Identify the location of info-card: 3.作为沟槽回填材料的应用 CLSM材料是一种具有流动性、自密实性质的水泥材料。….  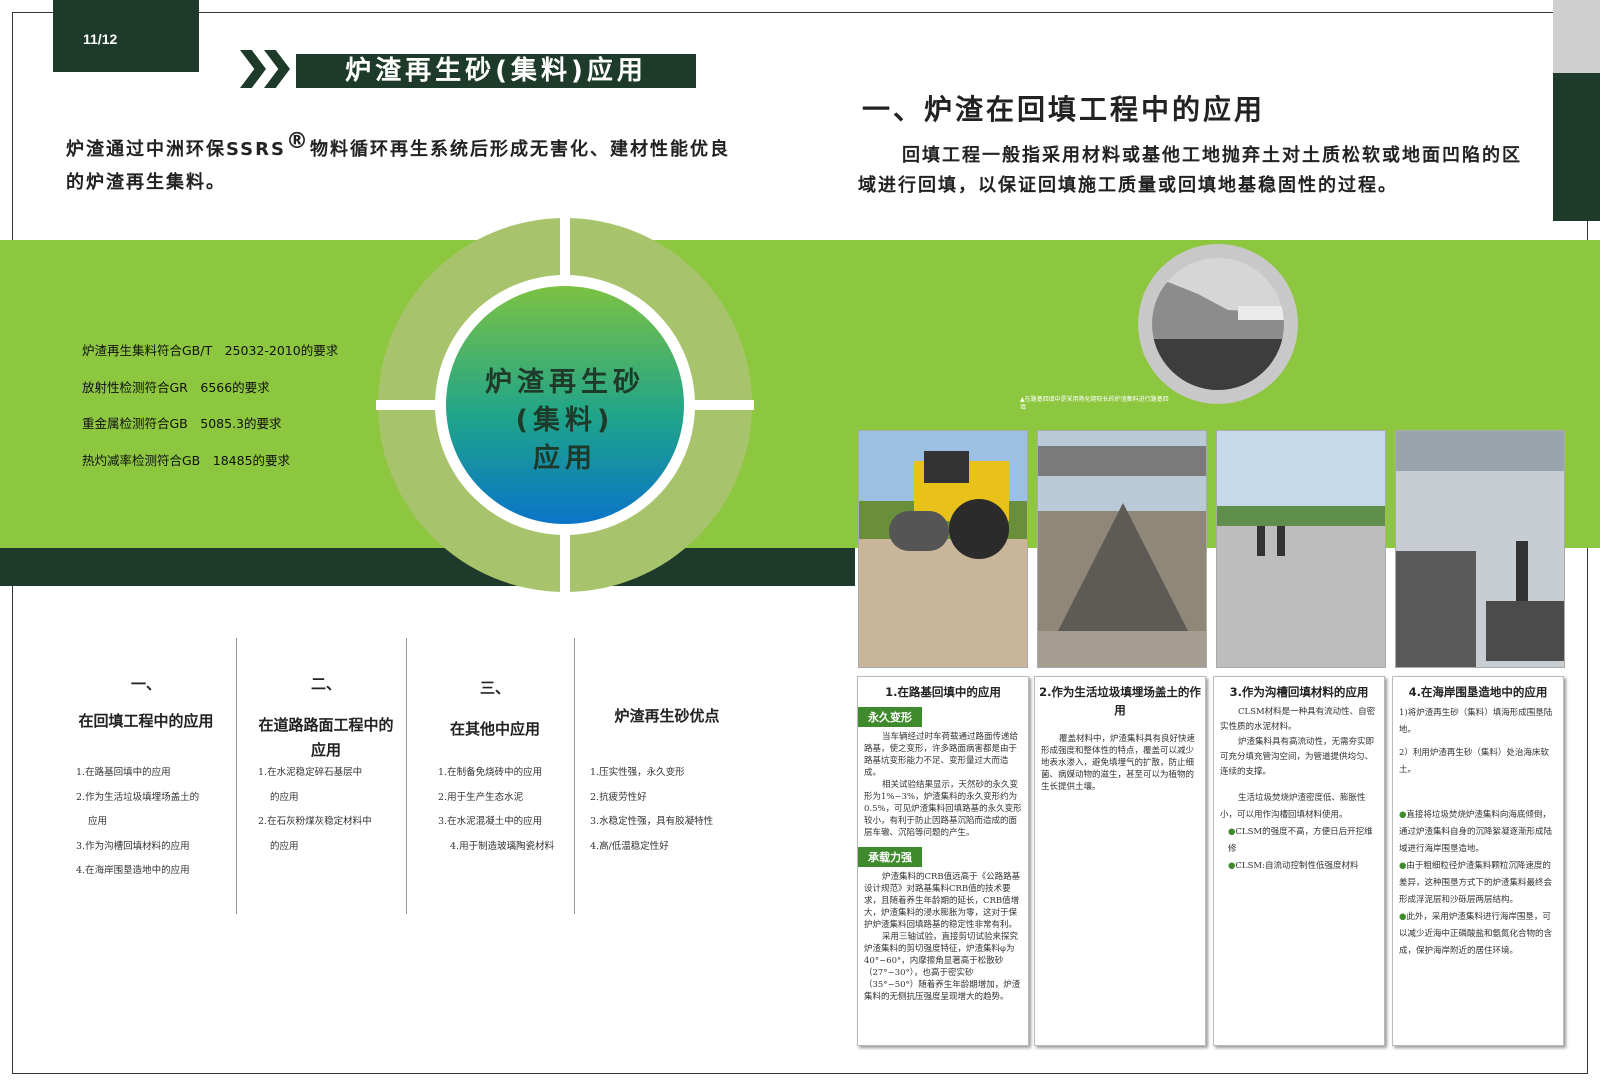
(1299, 861).